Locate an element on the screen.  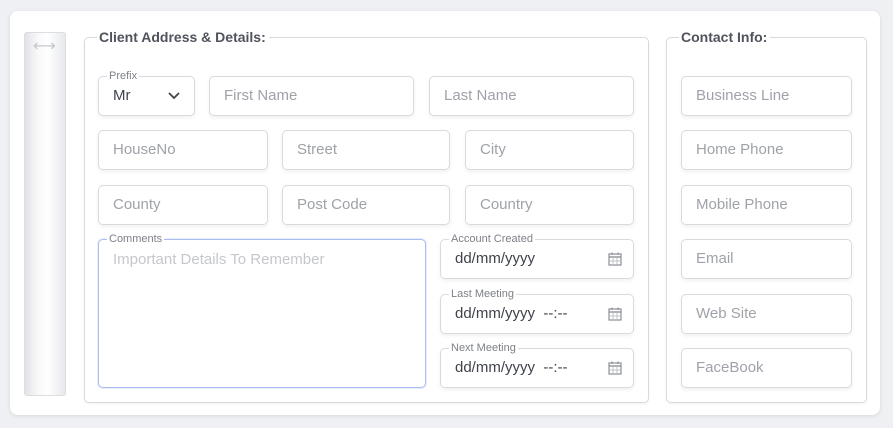
street-field: Street is located at coordinates (366, 150).